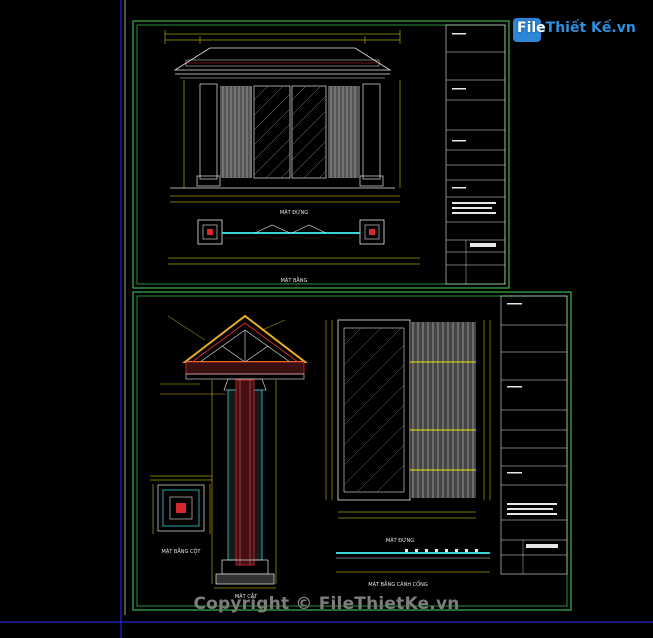  What do you see at coordinates (294, 212) in the screenshot?
I see `elevation-title: MẶT ĐỨNG` at bounding box center [294, 212].